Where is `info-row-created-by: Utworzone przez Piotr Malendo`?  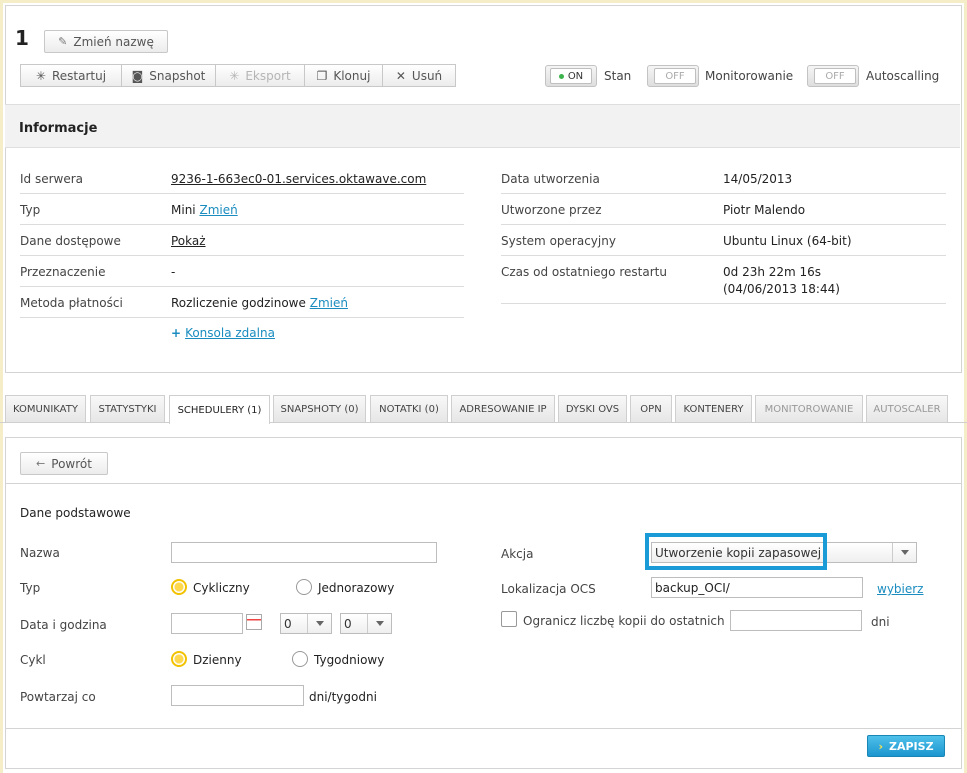
info-row-created-by: Utworzone przez Piotr Malendo is located at coordinates (723, 209).